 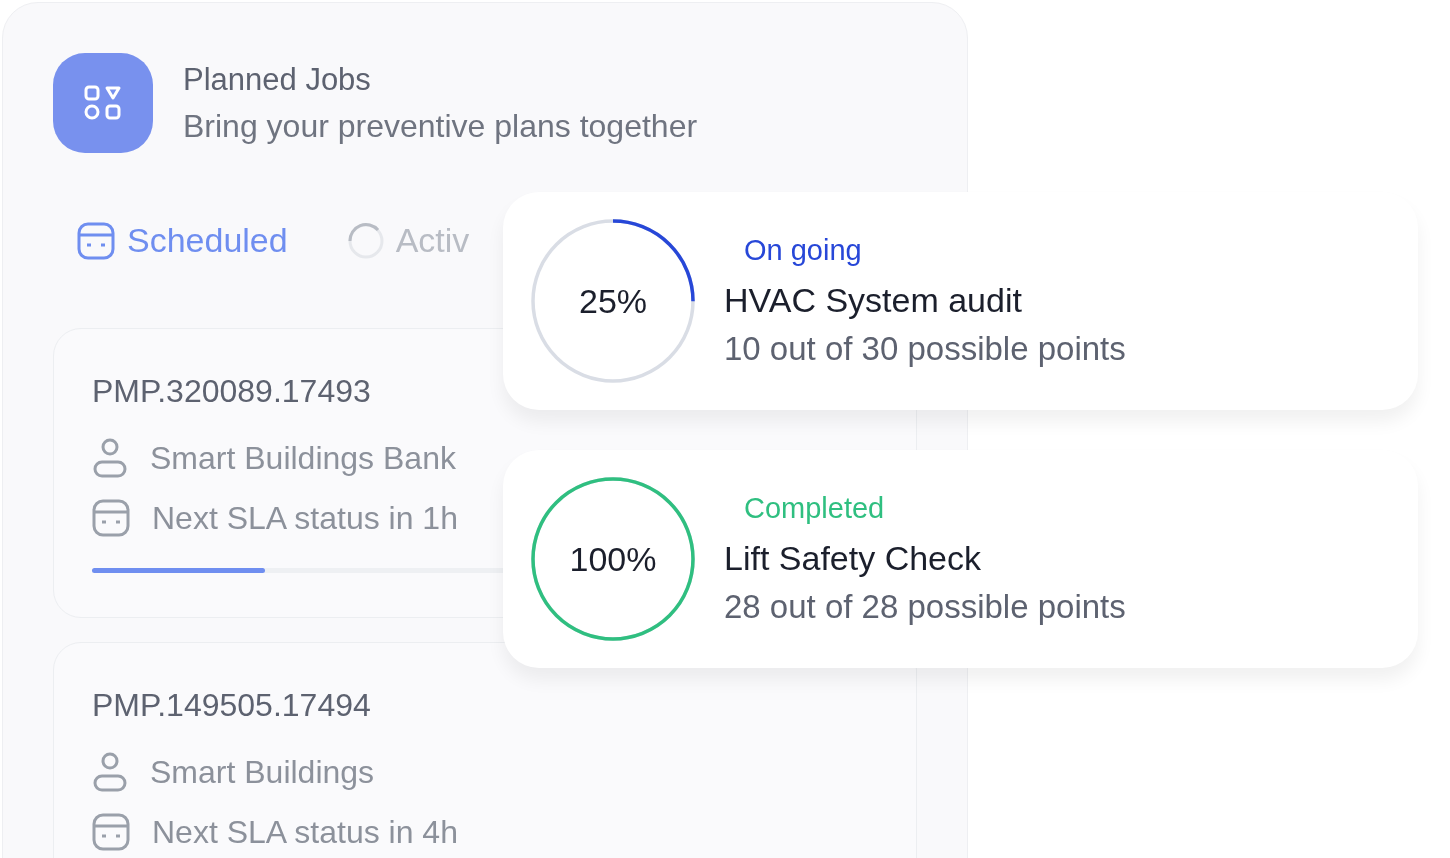 What do you see at coordinates (103, 103) in the screenshot?
I see `shapes-icon` at bounding box center [103, 103].